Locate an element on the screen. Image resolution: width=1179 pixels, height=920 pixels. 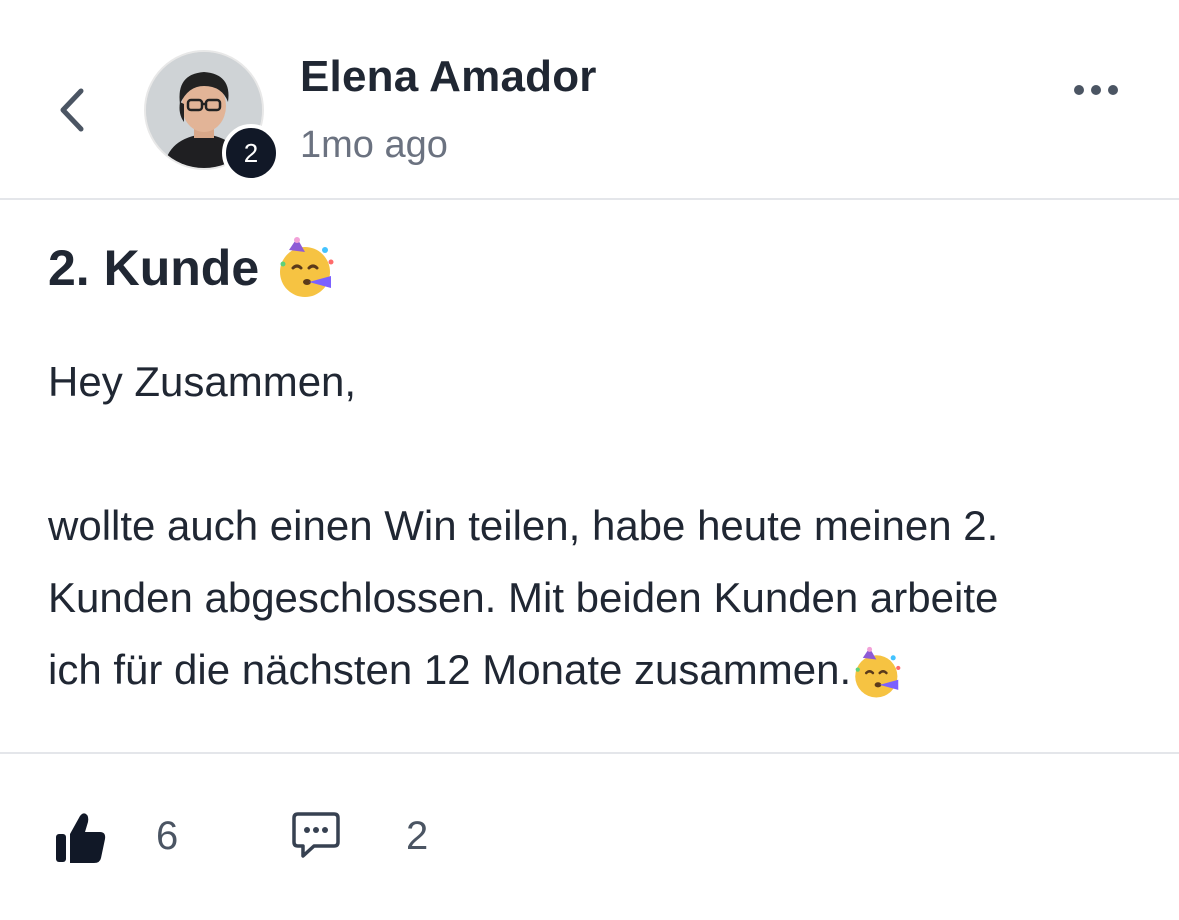
author-avatar-group: 2 is located at coordinates (212, 116).